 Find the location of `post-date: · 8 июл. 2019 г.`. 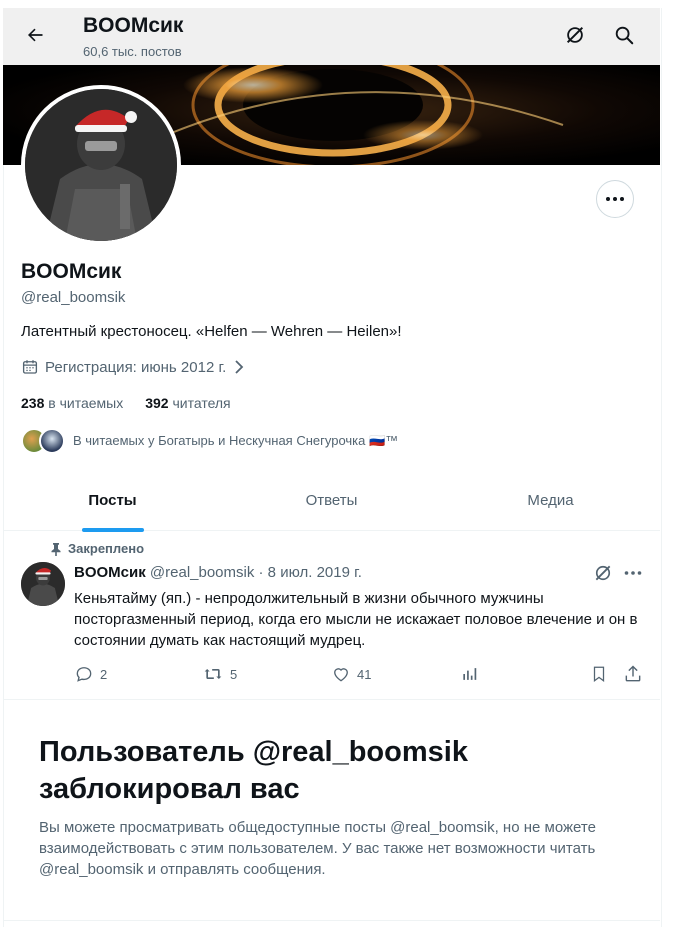

post-date: · 8 июл. 2019 г. is located at coordinates (310, 572).